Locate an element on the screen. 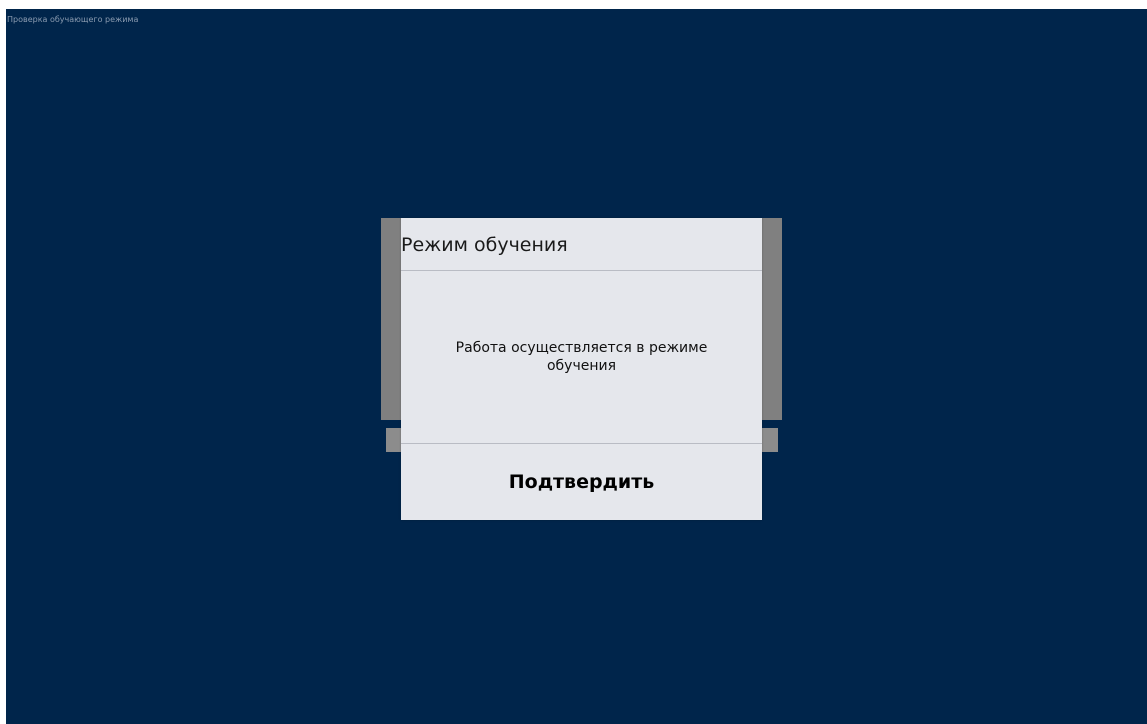 This screenshot has height=724, width=1147. dialog-header: Режим обучения is located at coordinates (581, 244).